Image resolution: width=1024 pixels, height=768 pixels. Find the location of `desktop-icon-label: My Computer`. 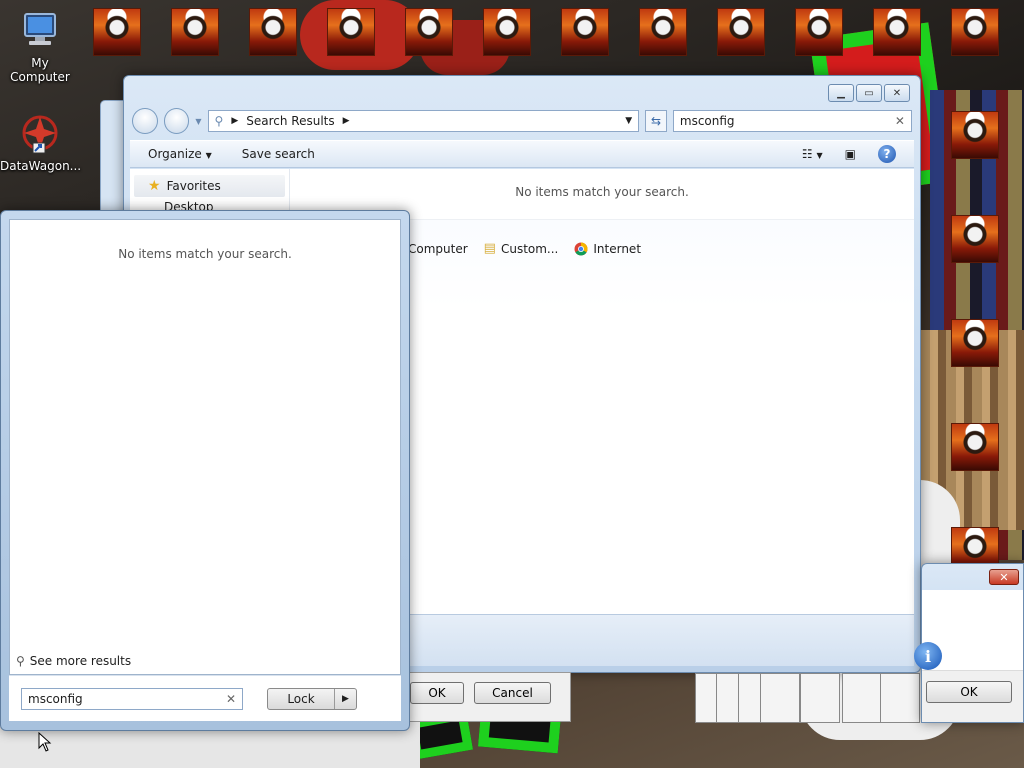

desktop-icon-label: My Computer is located at coordinates (40, 70).